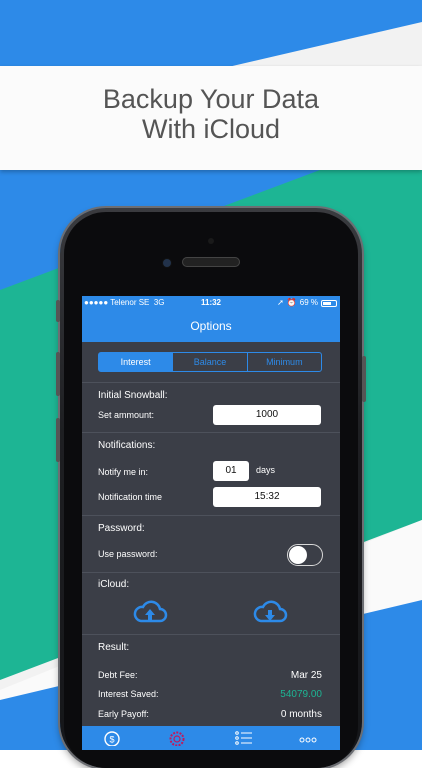 The image size is (422, 768). Describe the element at coordinates (114, 647) in the screenshot. I see `section-result: Result:` at that location.